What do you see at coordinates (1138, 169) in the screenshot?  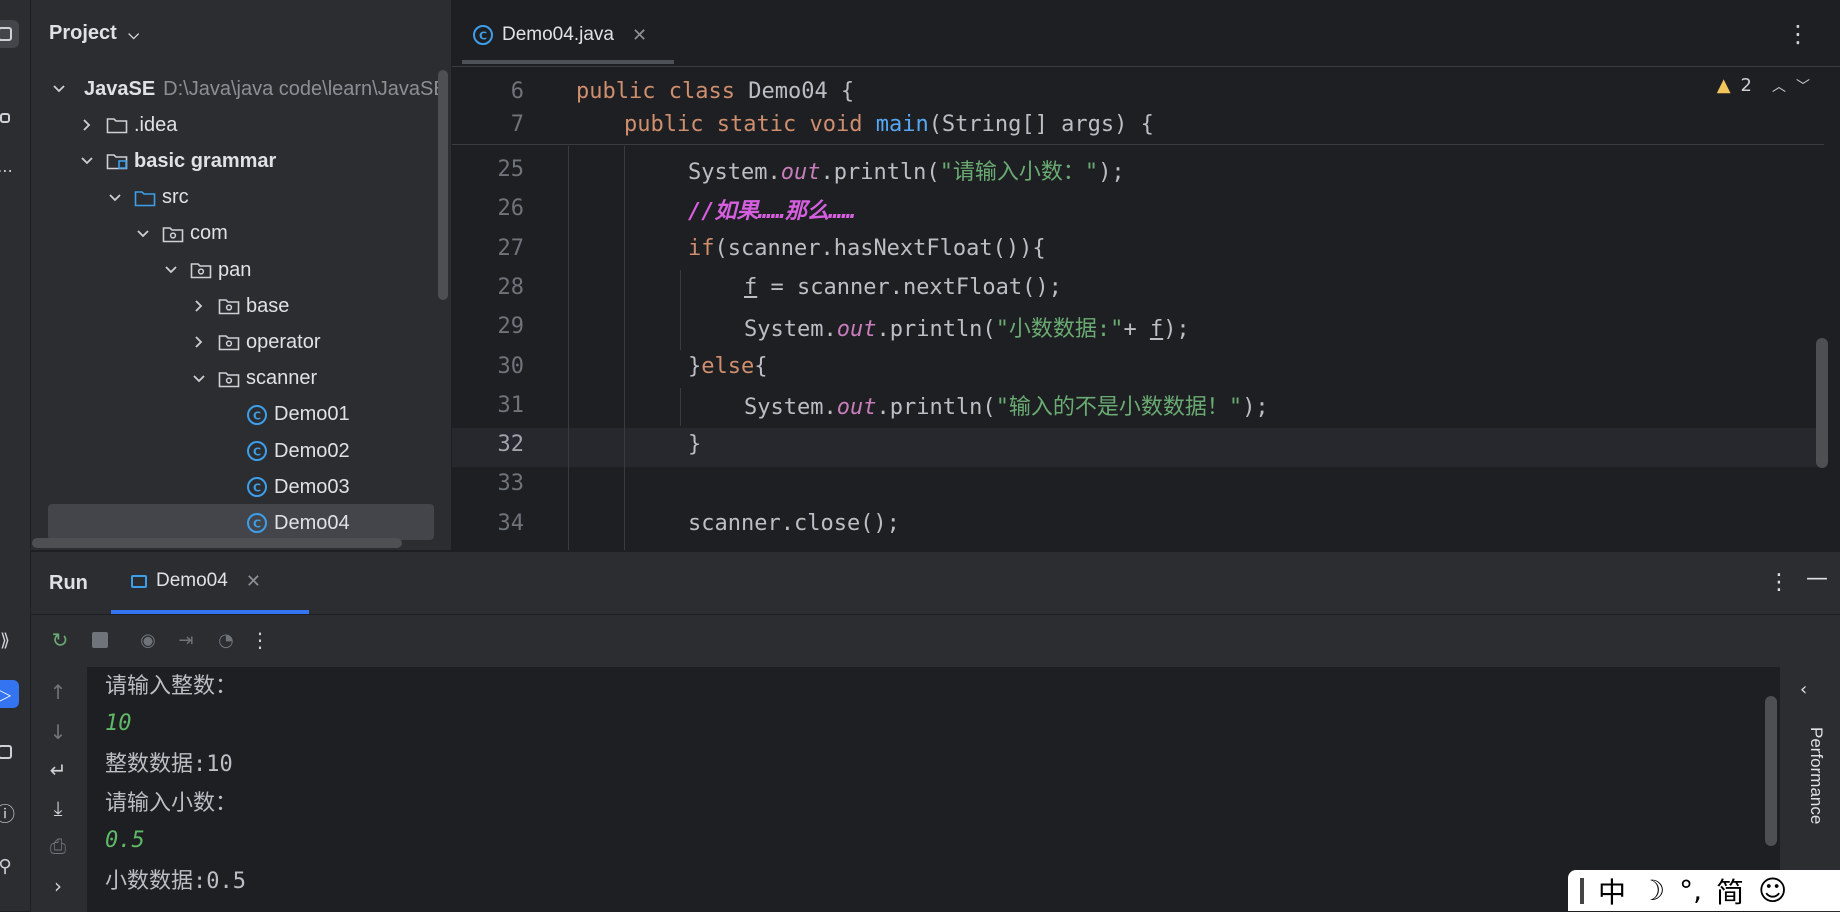 I see `code-line: 25 System.out.println("请输入小数：");` at bounding box center [1138, 169].